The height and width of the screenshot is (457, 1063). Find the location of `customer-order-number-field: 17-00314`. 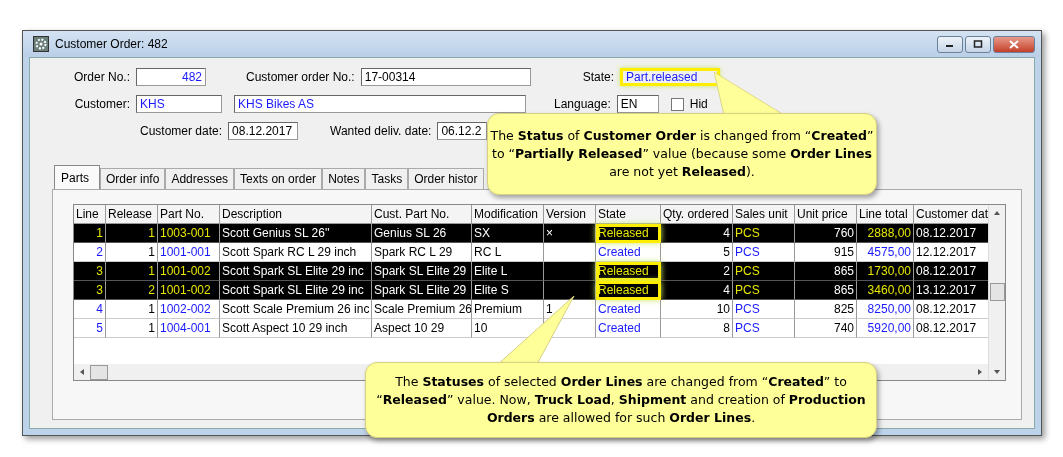

customer-order-number-field: 17-00314 is located at coordinates (445, 77).